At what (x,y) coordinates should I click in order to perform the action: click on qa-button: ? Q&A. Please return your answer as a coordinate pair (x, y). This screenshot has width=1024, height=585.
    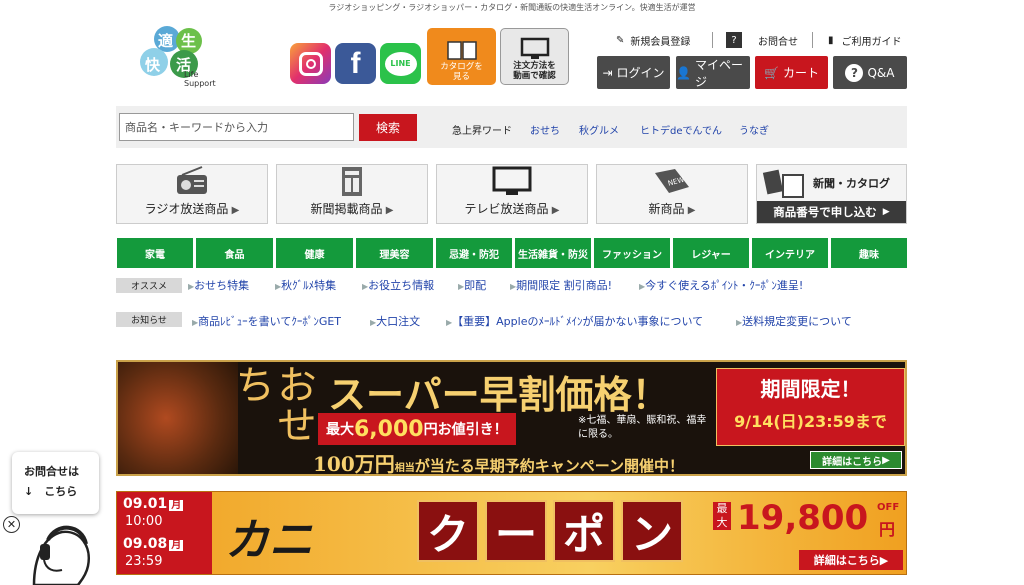
    Looking at the image, I should click on (870, 72).